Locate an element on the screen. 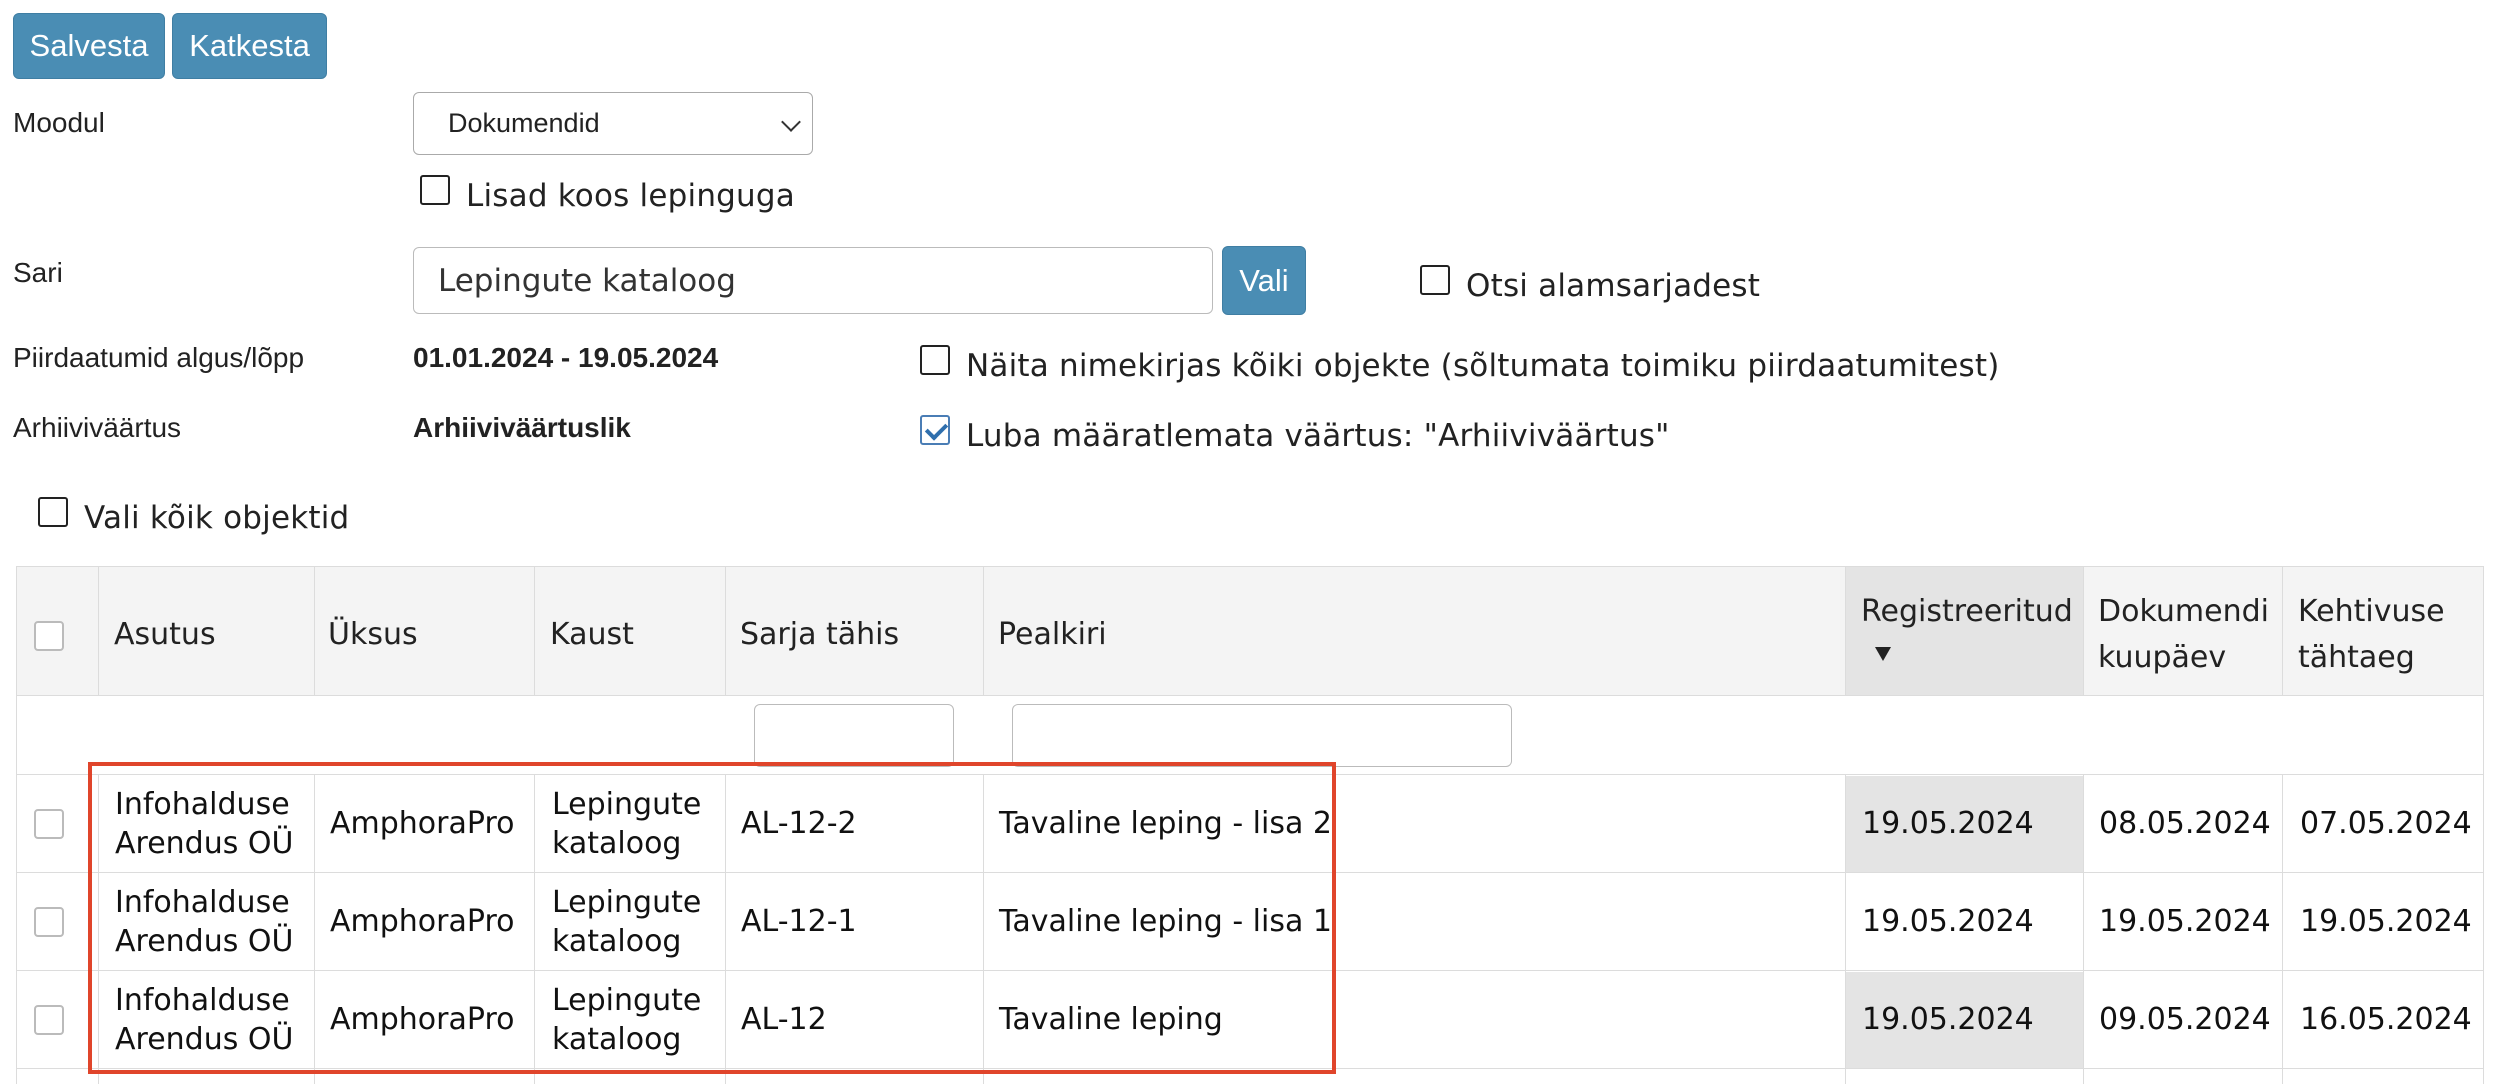  triangle-down-icon is located at coordinates (1883, 654).